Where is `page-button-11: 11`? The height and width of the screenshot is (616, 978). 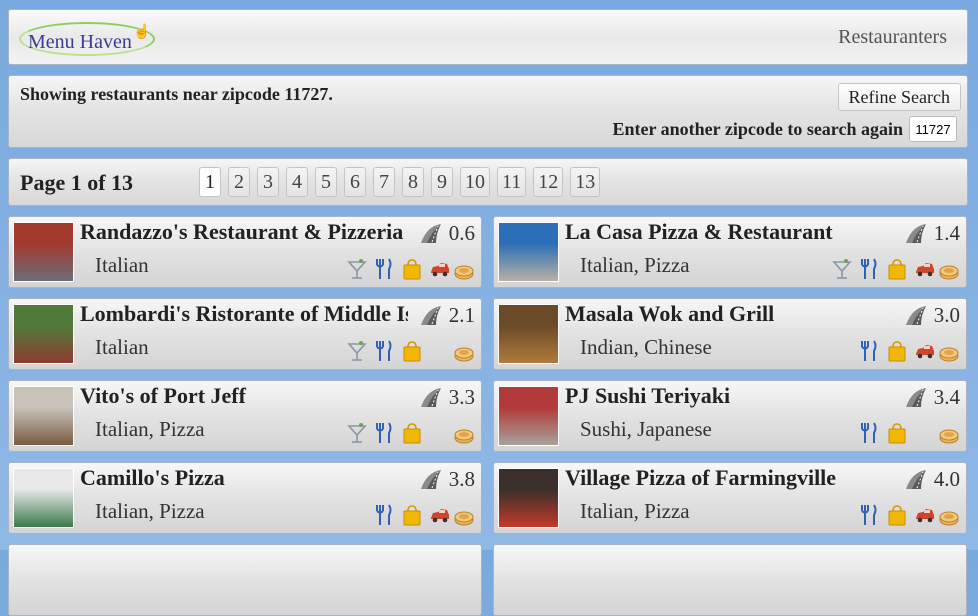 page-button-11: 11 is located at coordinates (512, 182).